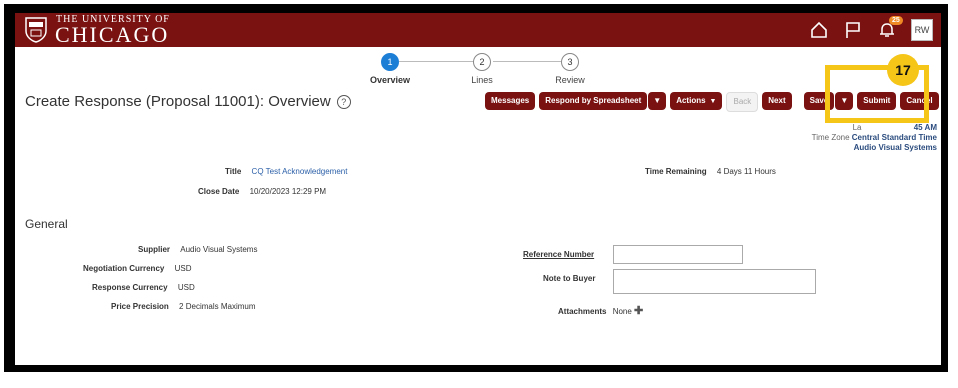 The width and height of the screenshot is (958, 388). I want to click on train-step-review: 3 Review, so click(570, 69).